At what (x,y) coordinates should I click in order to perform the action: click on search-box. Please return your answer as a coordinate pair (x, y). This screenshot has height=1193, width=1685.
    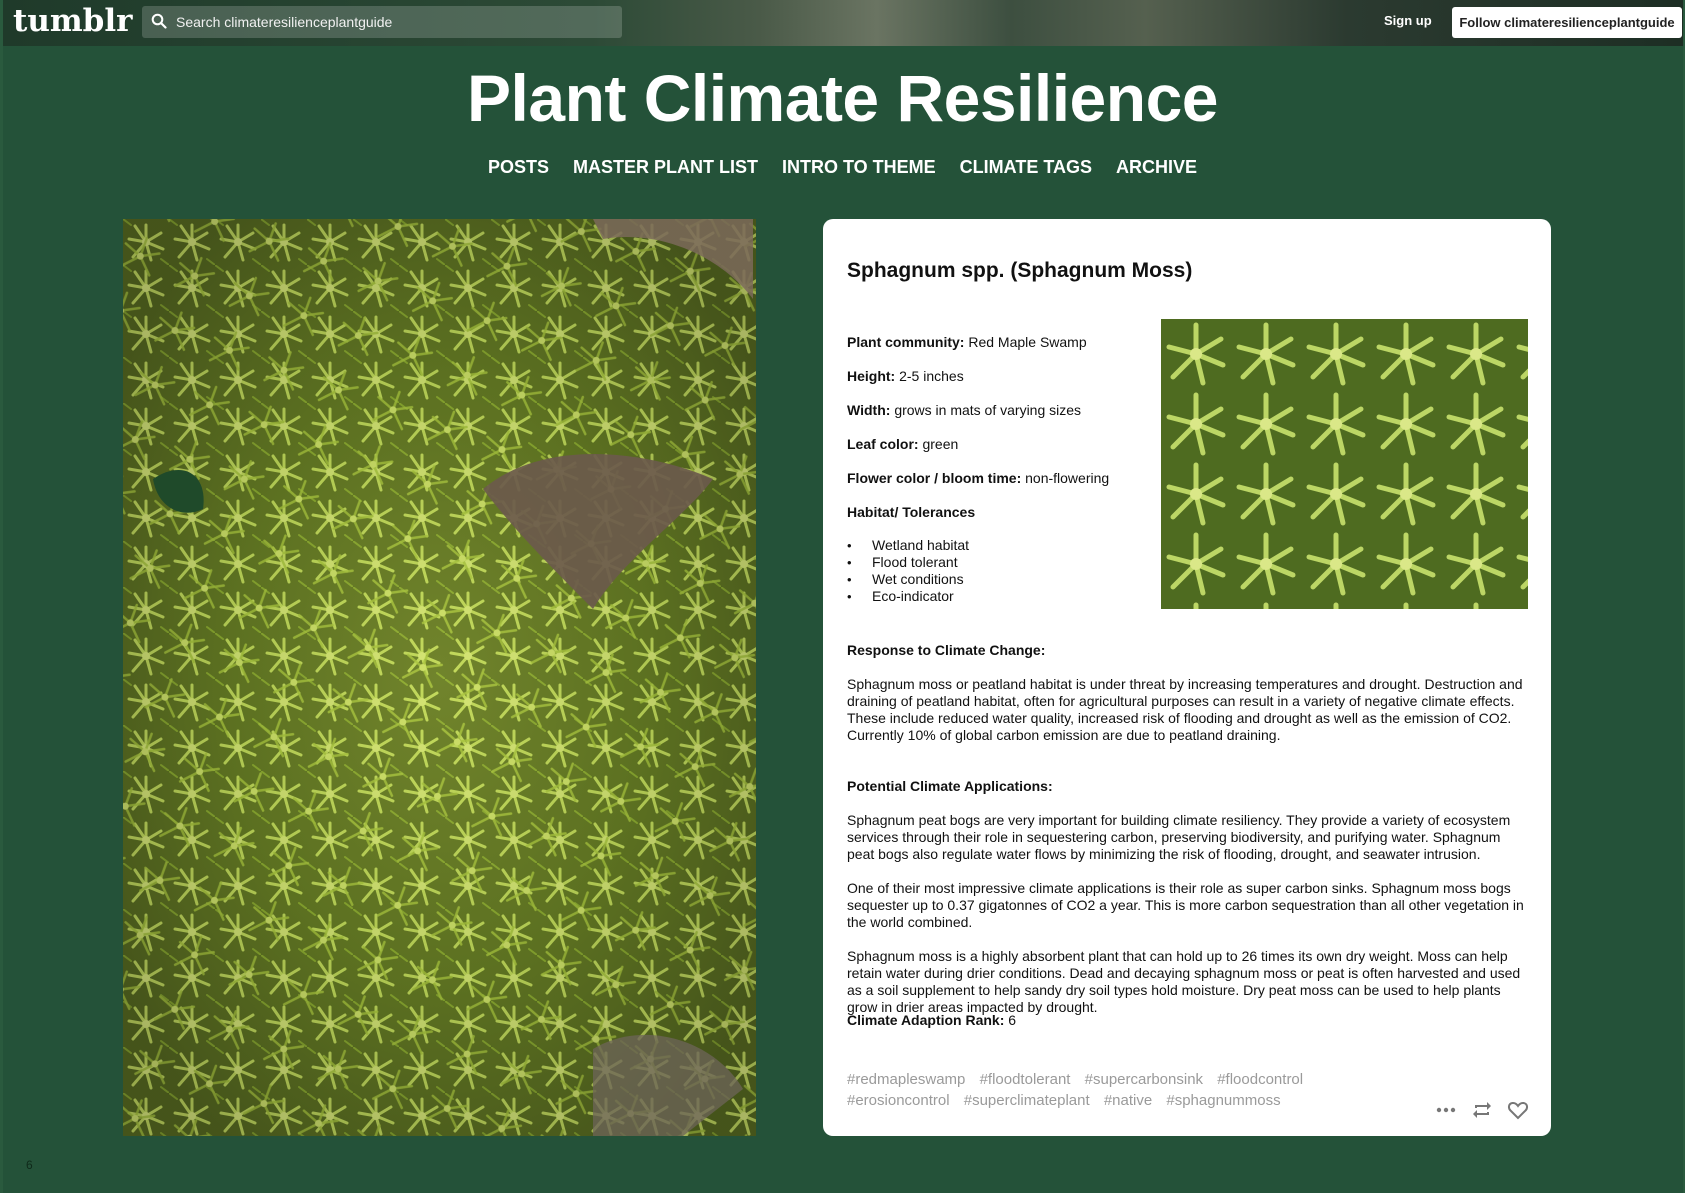
    Looking at the image, I should click on (382, 22).